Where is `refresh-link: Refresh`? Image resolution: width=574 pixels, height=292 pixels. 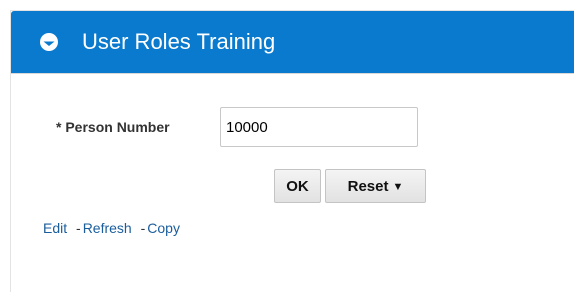
refresh-link: Refresh is located at coordinates (107, 228).